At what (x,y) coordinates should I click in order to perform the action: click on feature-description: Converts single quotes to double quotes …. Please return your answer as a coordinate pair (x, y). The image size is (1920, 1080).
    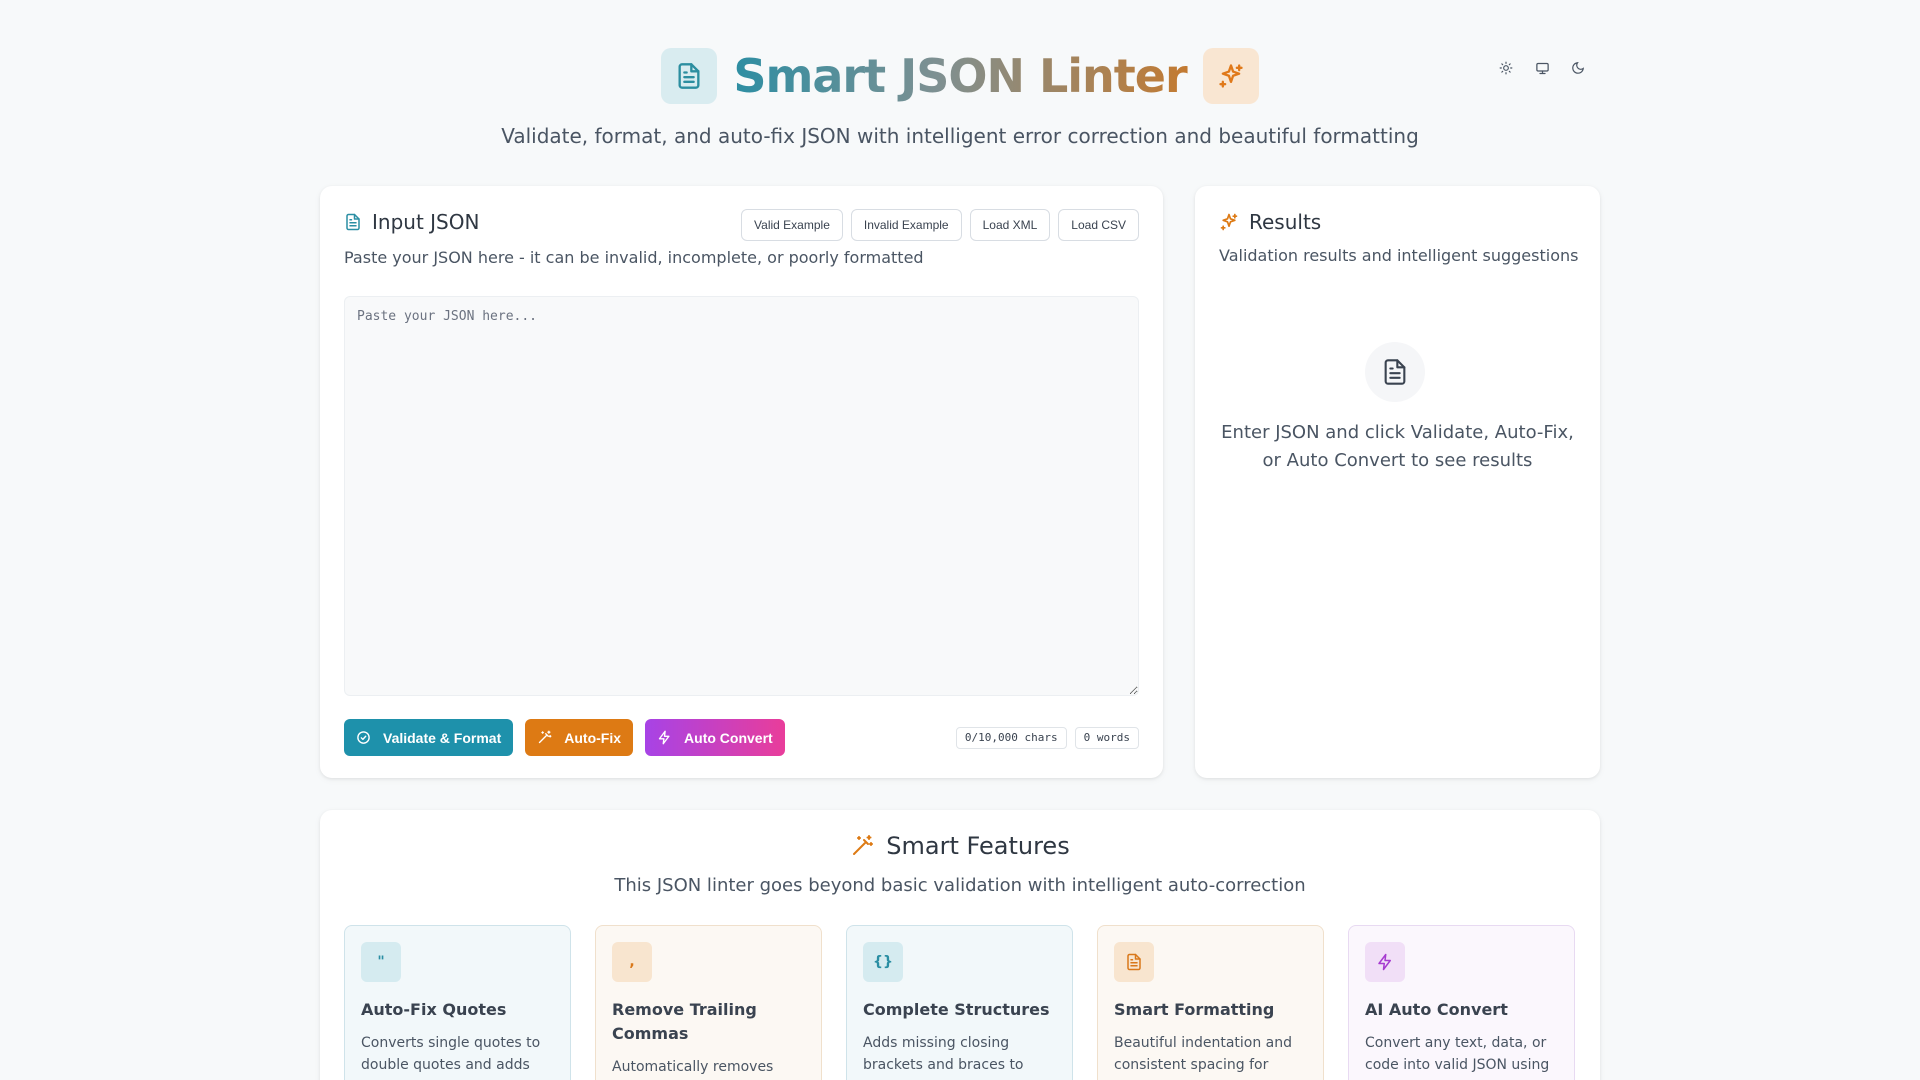
    Looking at the image, I should click on (451, 1054).